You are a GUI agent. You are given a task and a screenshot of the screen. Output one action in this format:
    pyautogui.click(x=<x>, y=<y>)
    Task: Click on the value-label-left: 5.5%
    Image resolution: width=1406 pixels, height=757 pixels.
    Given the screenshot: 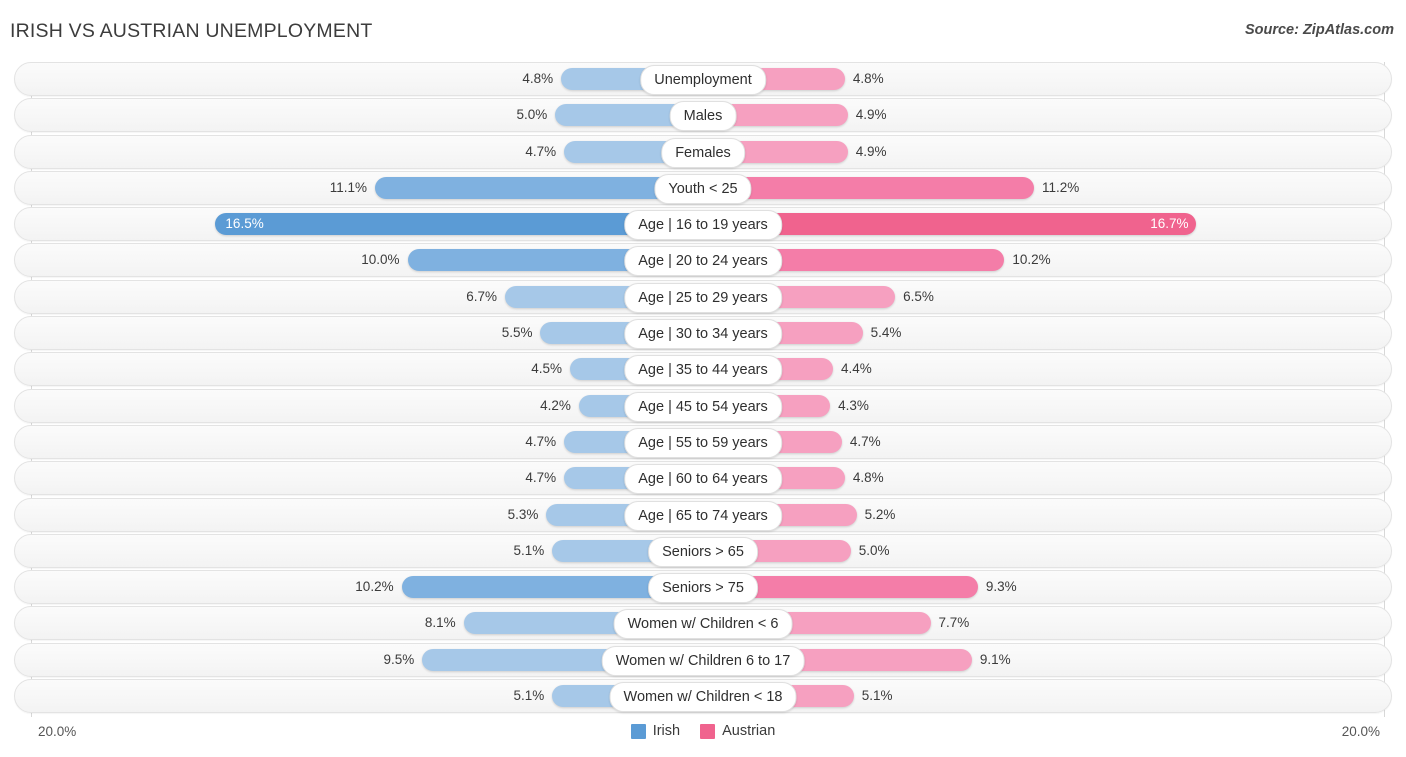 What is the action you would take?
    pyautogui.click(x=517, y=333)
    